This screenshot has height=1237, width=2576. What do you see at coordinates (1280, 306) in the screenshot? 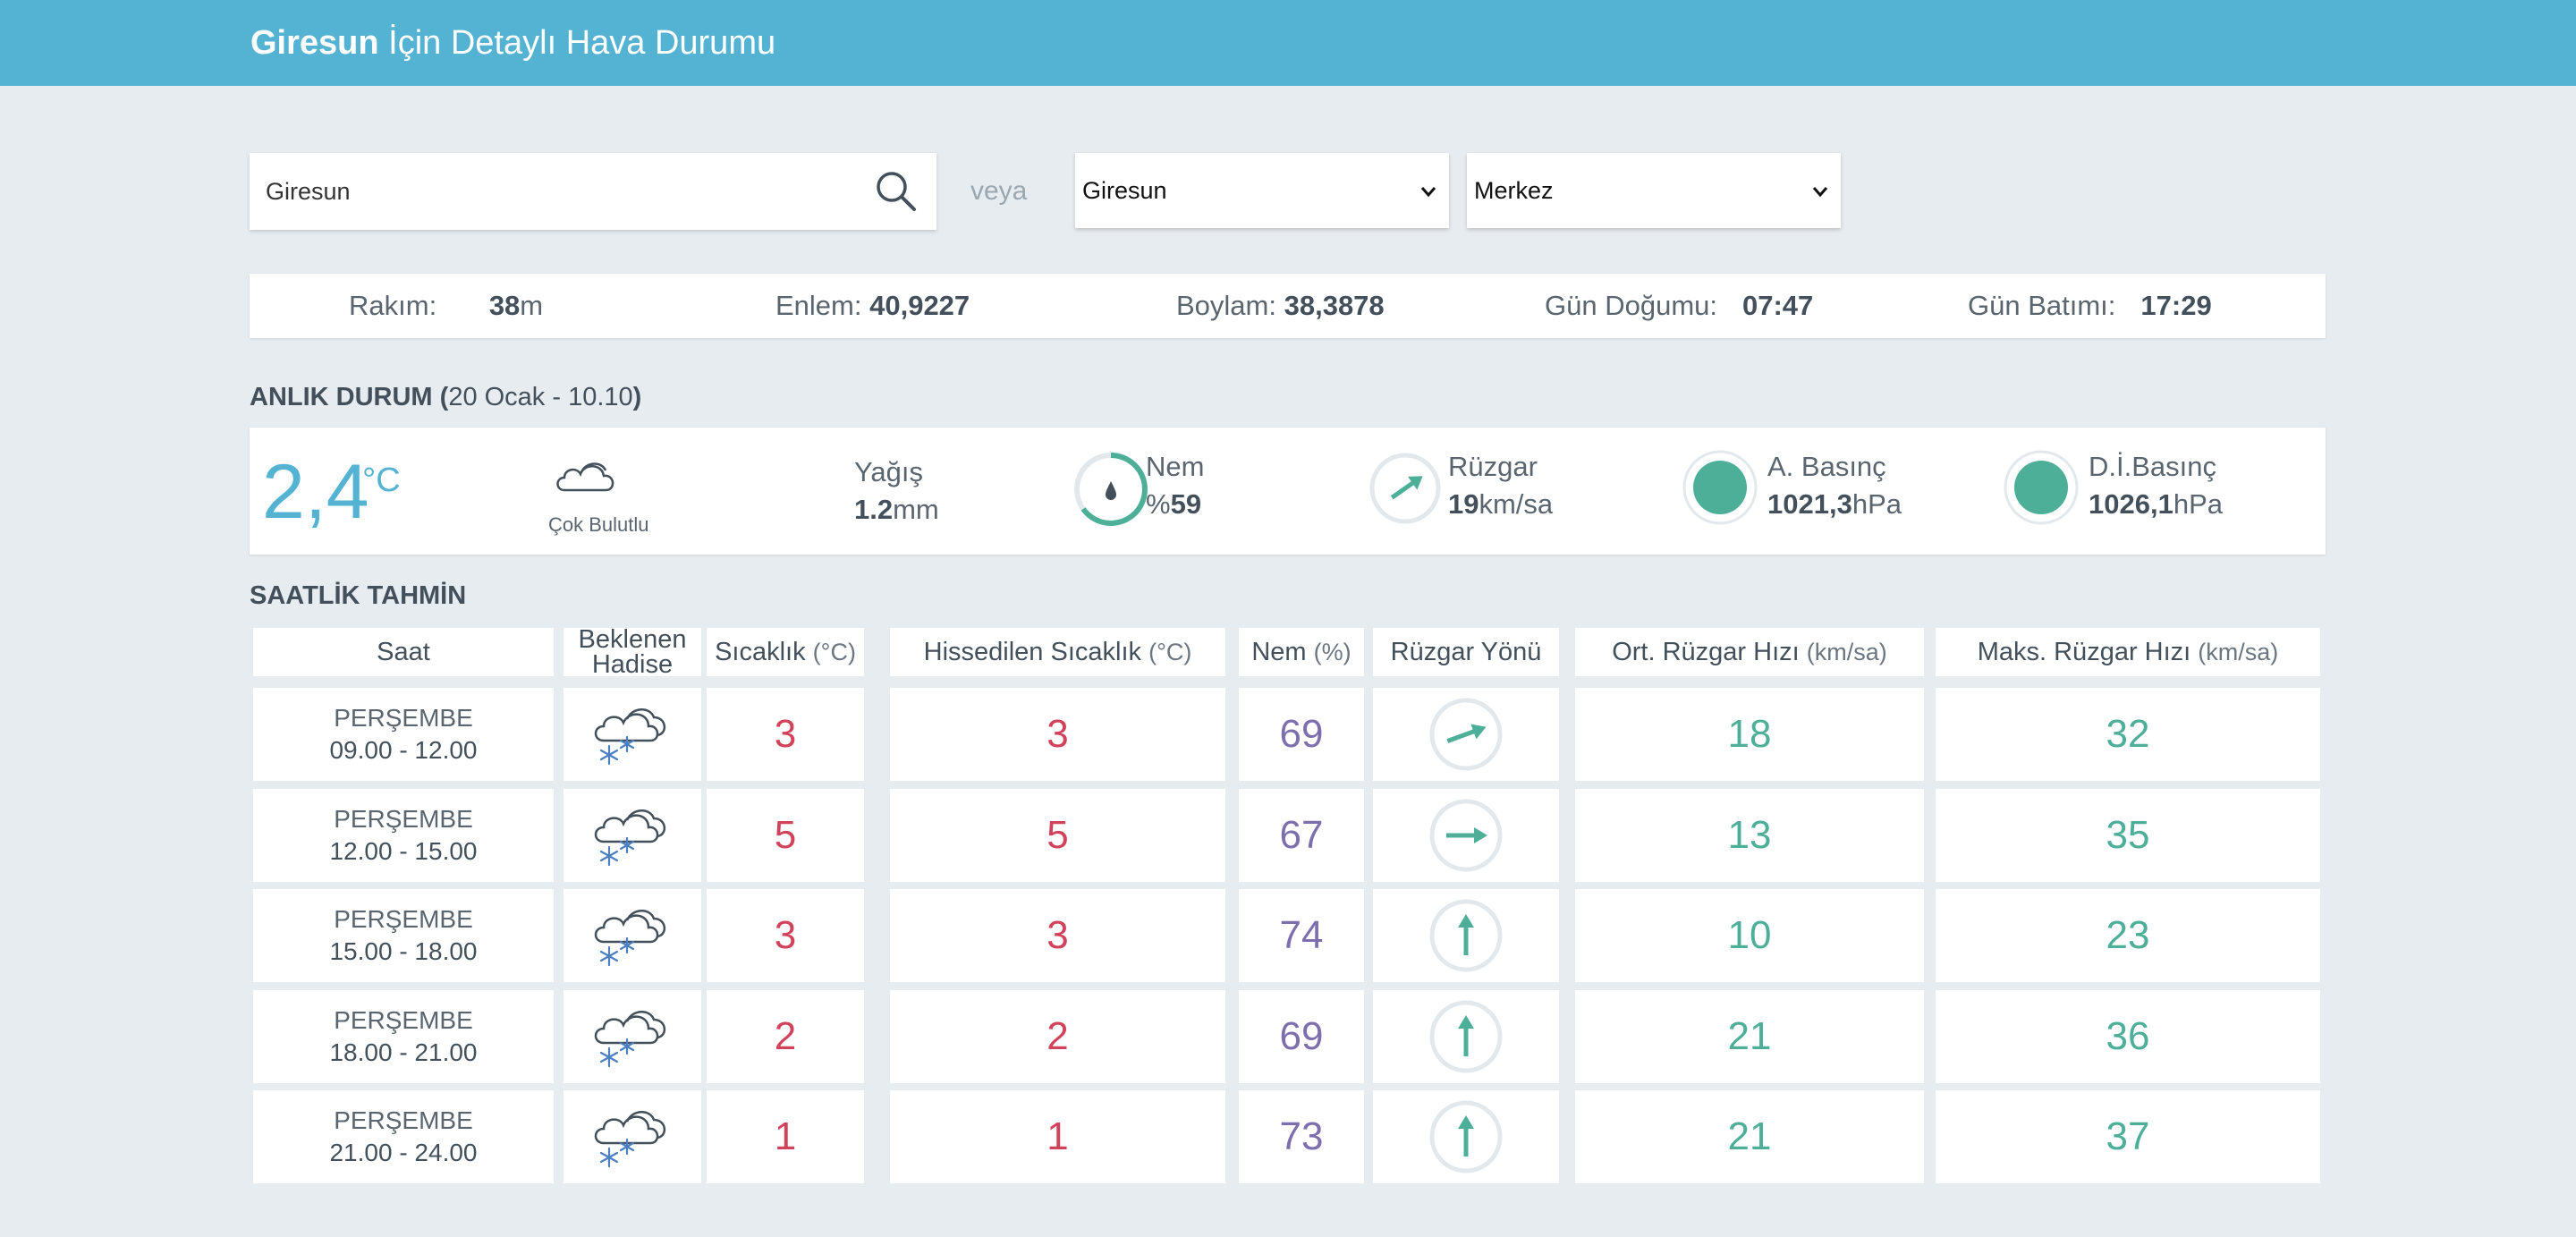
I see `longitude-info: Boylam: 38,3878` at bounding box center [1280, 306].